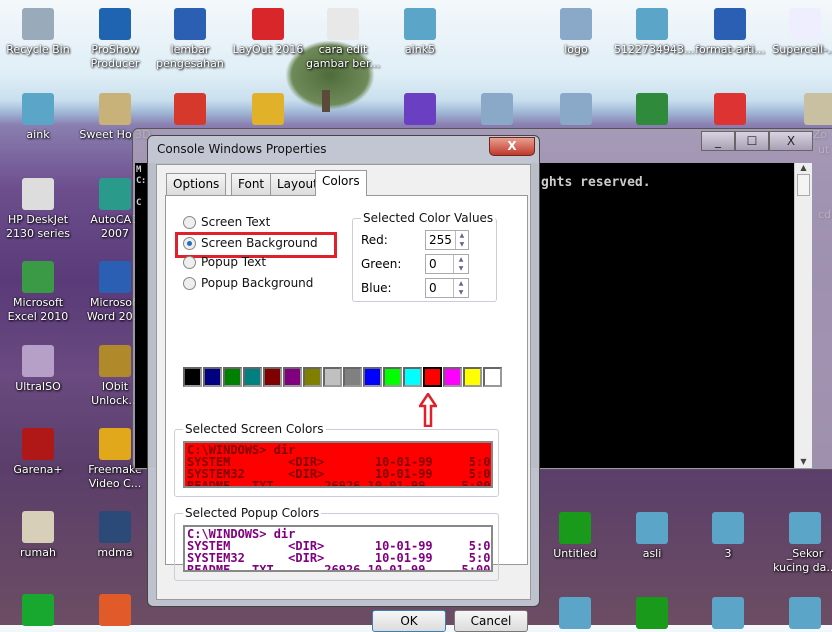 This screenshot has width=832, height=632. What do you see at coordinates (38, 527) in the screenshot?
I see `sweet-home-icon` at bounding box center [38, 527].